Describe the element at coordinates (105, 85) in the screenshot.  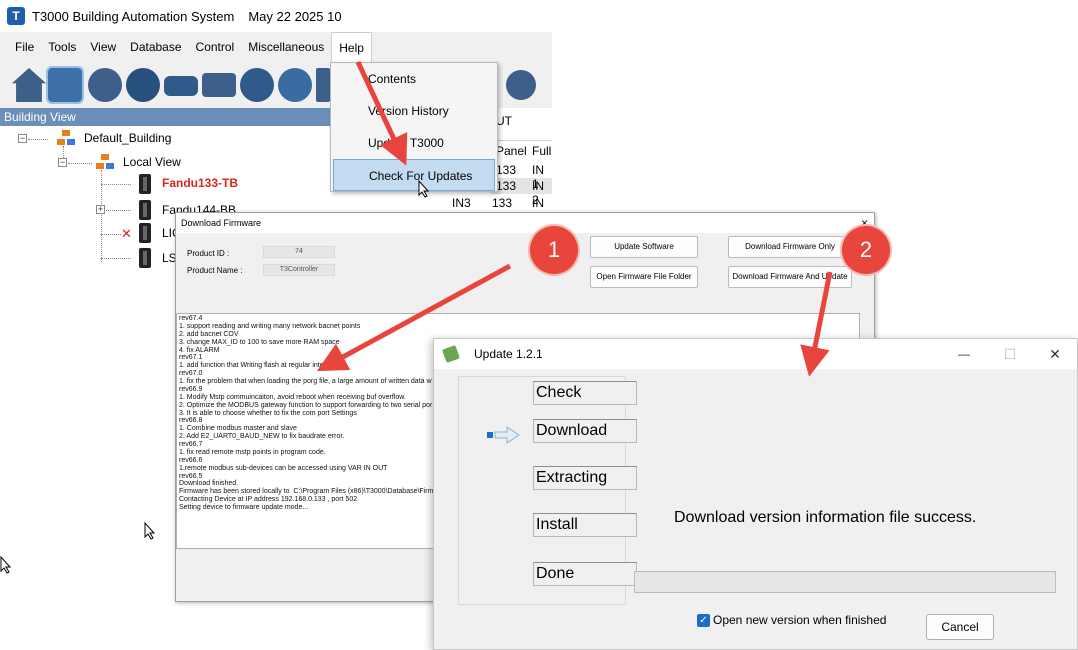
I see `gear-icon` at that location.